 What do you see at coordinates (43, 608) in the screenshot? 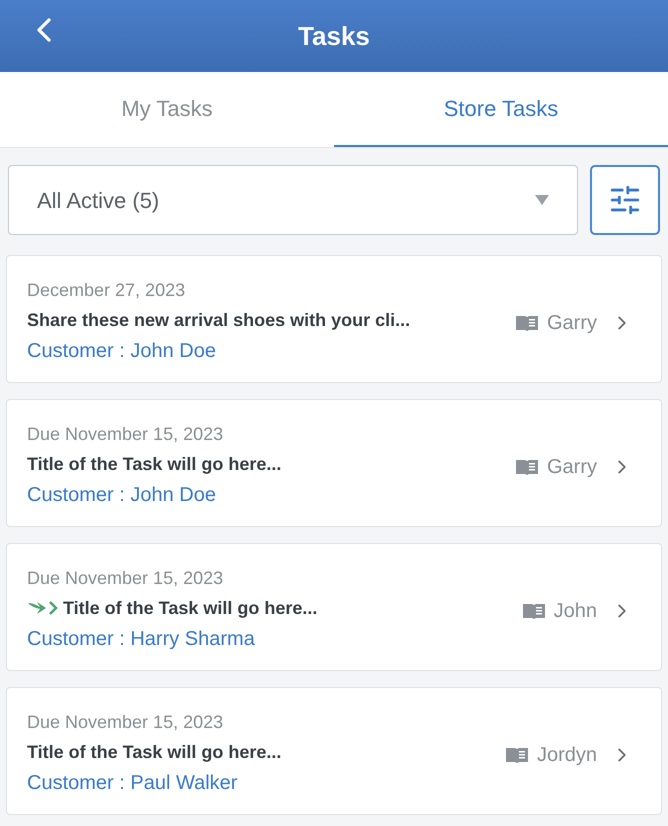
I see `forward-icon` at bounding box center [43, 608].